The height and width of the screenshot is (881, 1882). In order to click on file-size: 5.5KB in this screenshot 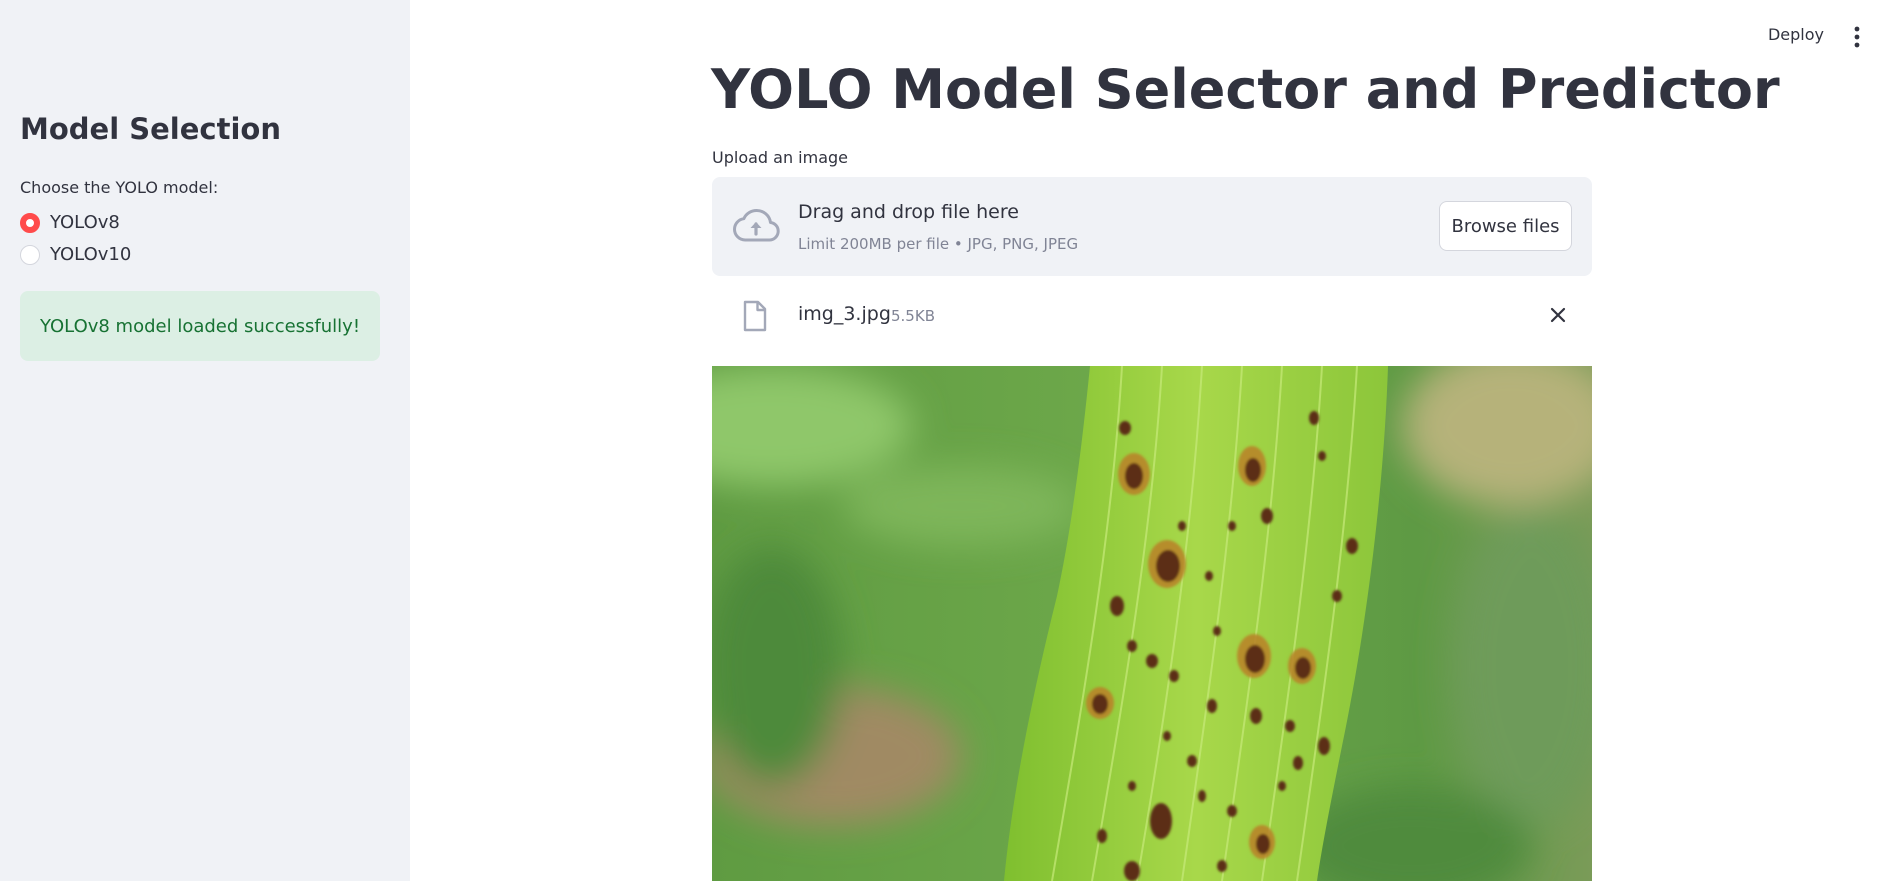, I will do `click(913, 316)`.